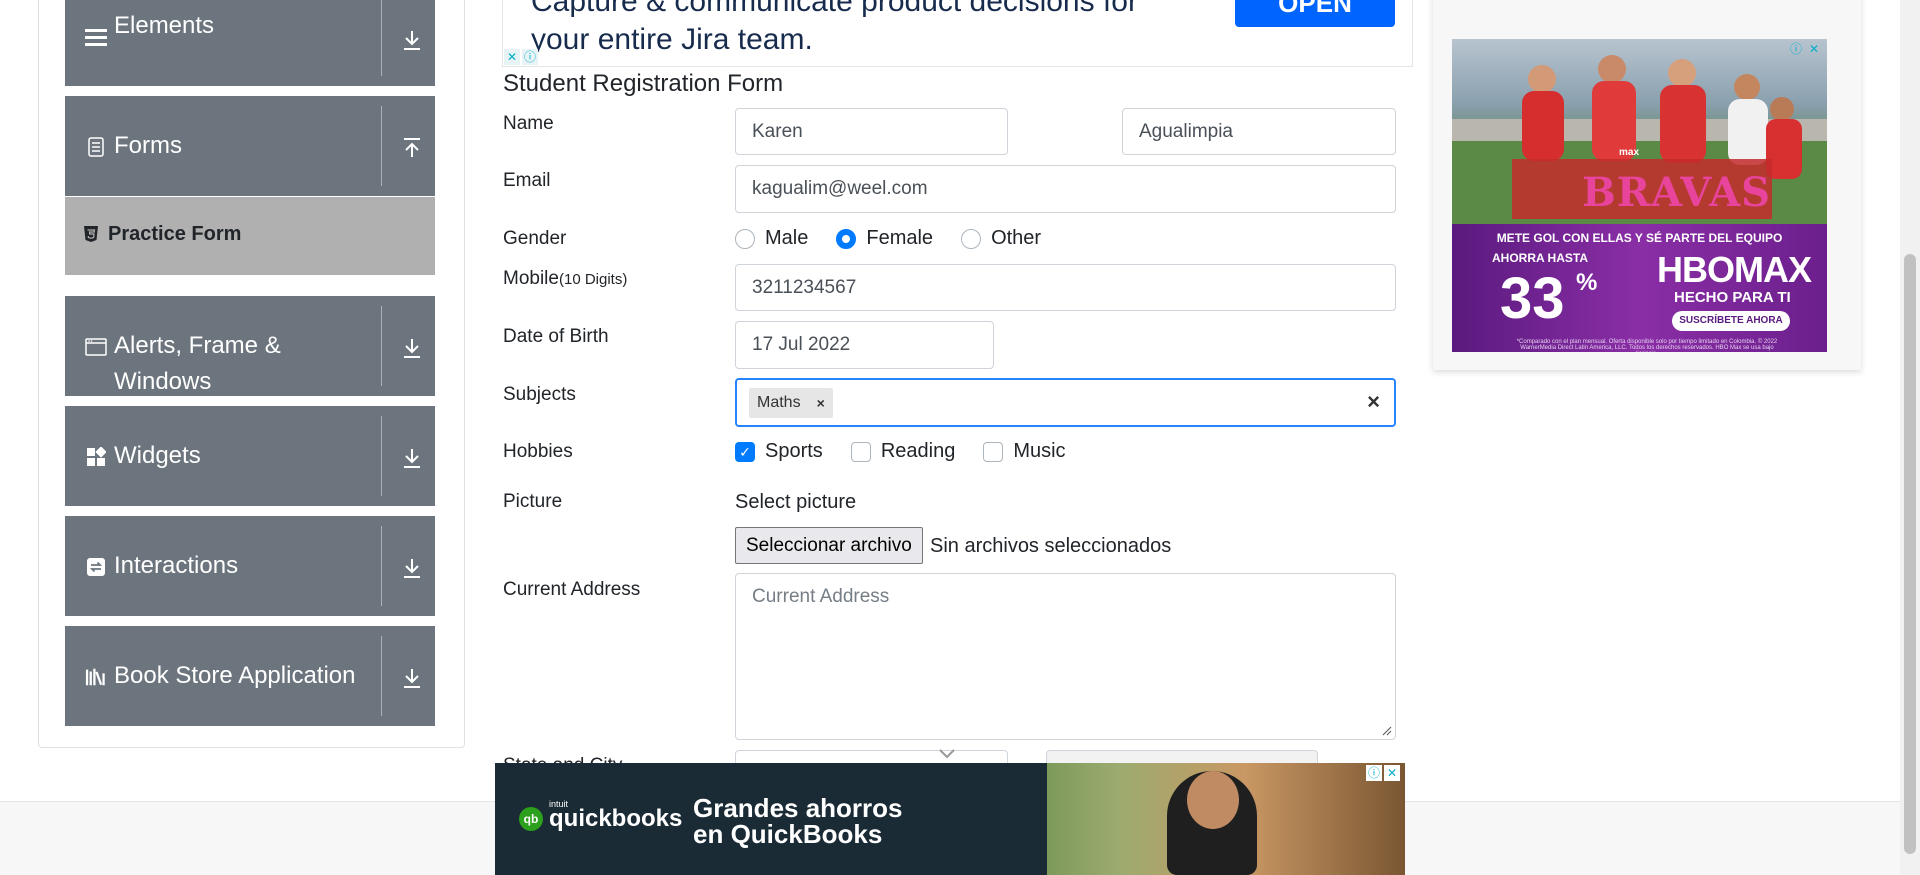  Describe the element at coordinates (1315, 13) in the screenshot. I see `ad-open-button: OPEN` at that location.